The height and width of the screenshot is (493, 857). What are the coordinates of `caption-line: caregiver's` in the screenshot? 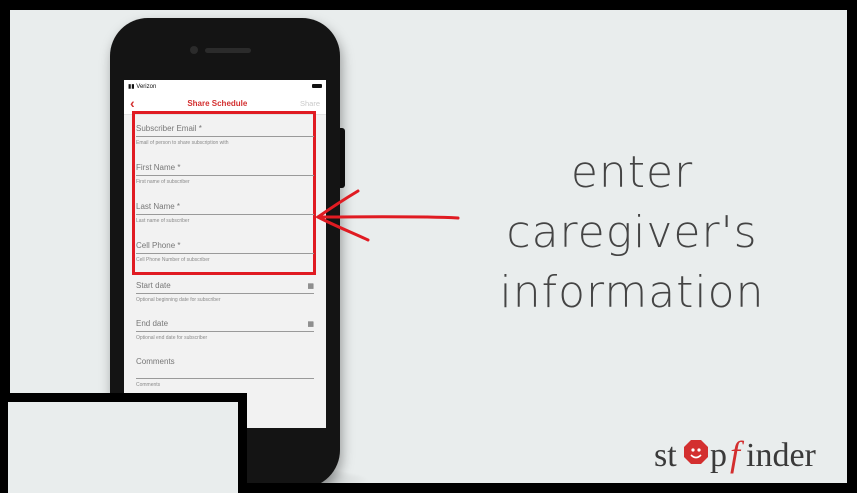 It's located at (632, 232).